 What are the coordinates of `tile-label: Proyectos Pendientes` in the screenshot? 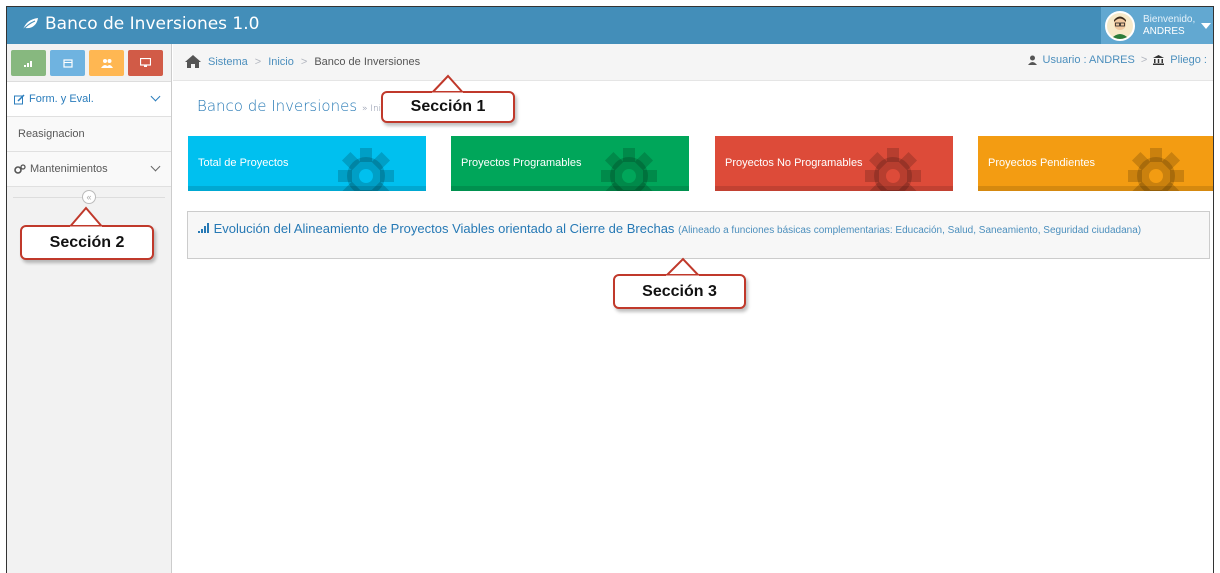 It's located at (1042, 163).